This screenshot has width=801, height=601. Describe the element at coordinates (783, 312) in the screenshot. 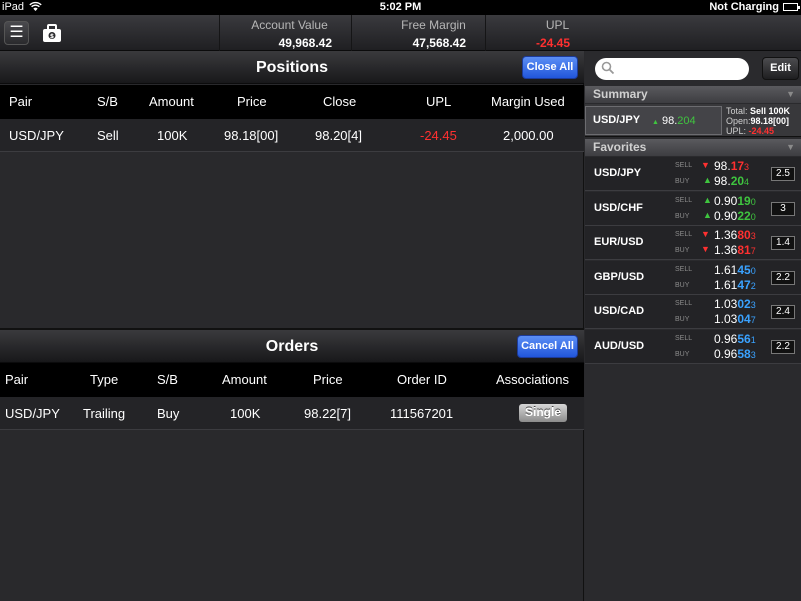

I see `spread-badge: 2.4` at that location.